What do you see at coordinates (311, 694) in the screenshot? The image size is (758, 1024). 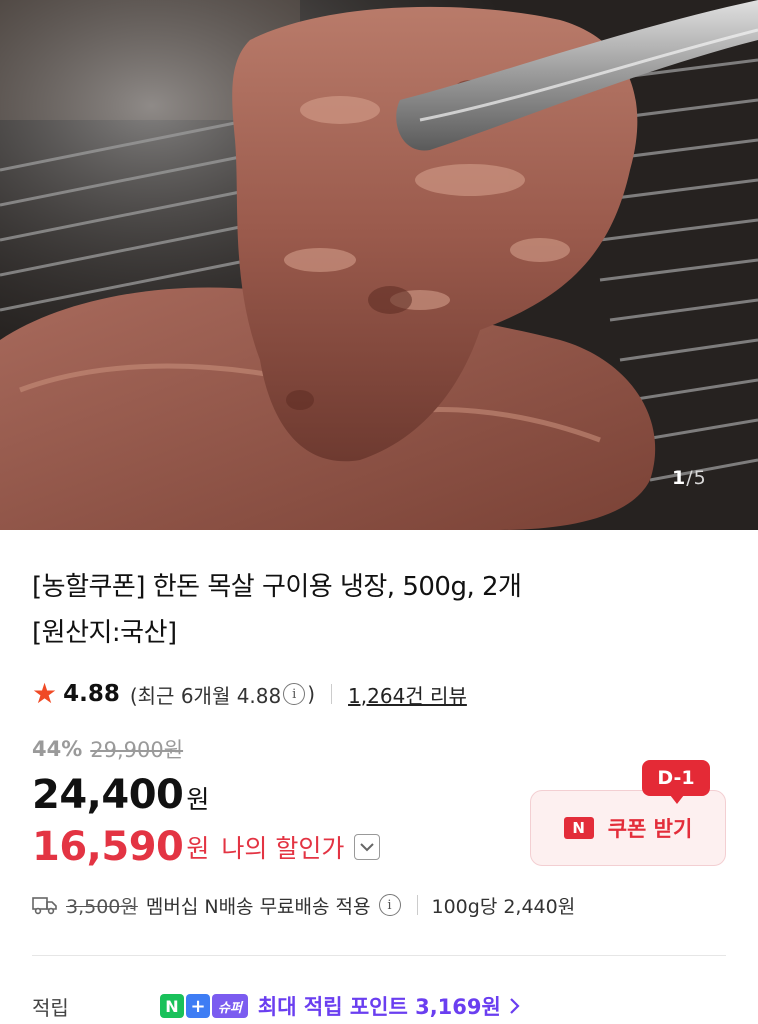 I see `recent-rating-close: )` at bounding box center [311, 694].